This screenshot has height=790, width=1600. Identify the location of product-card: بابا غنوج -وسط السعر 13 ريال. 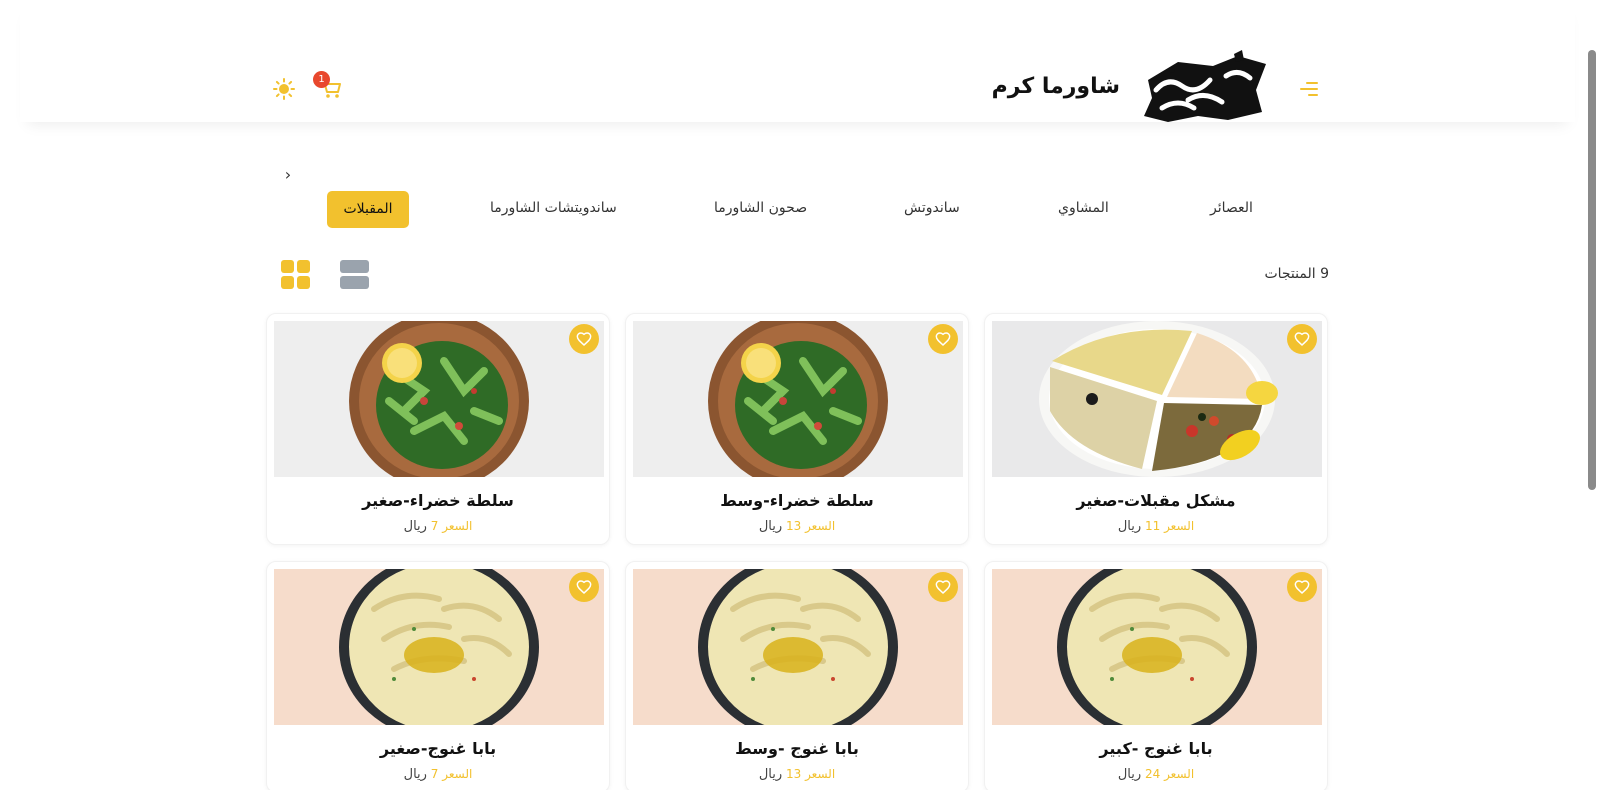
(797, 675).